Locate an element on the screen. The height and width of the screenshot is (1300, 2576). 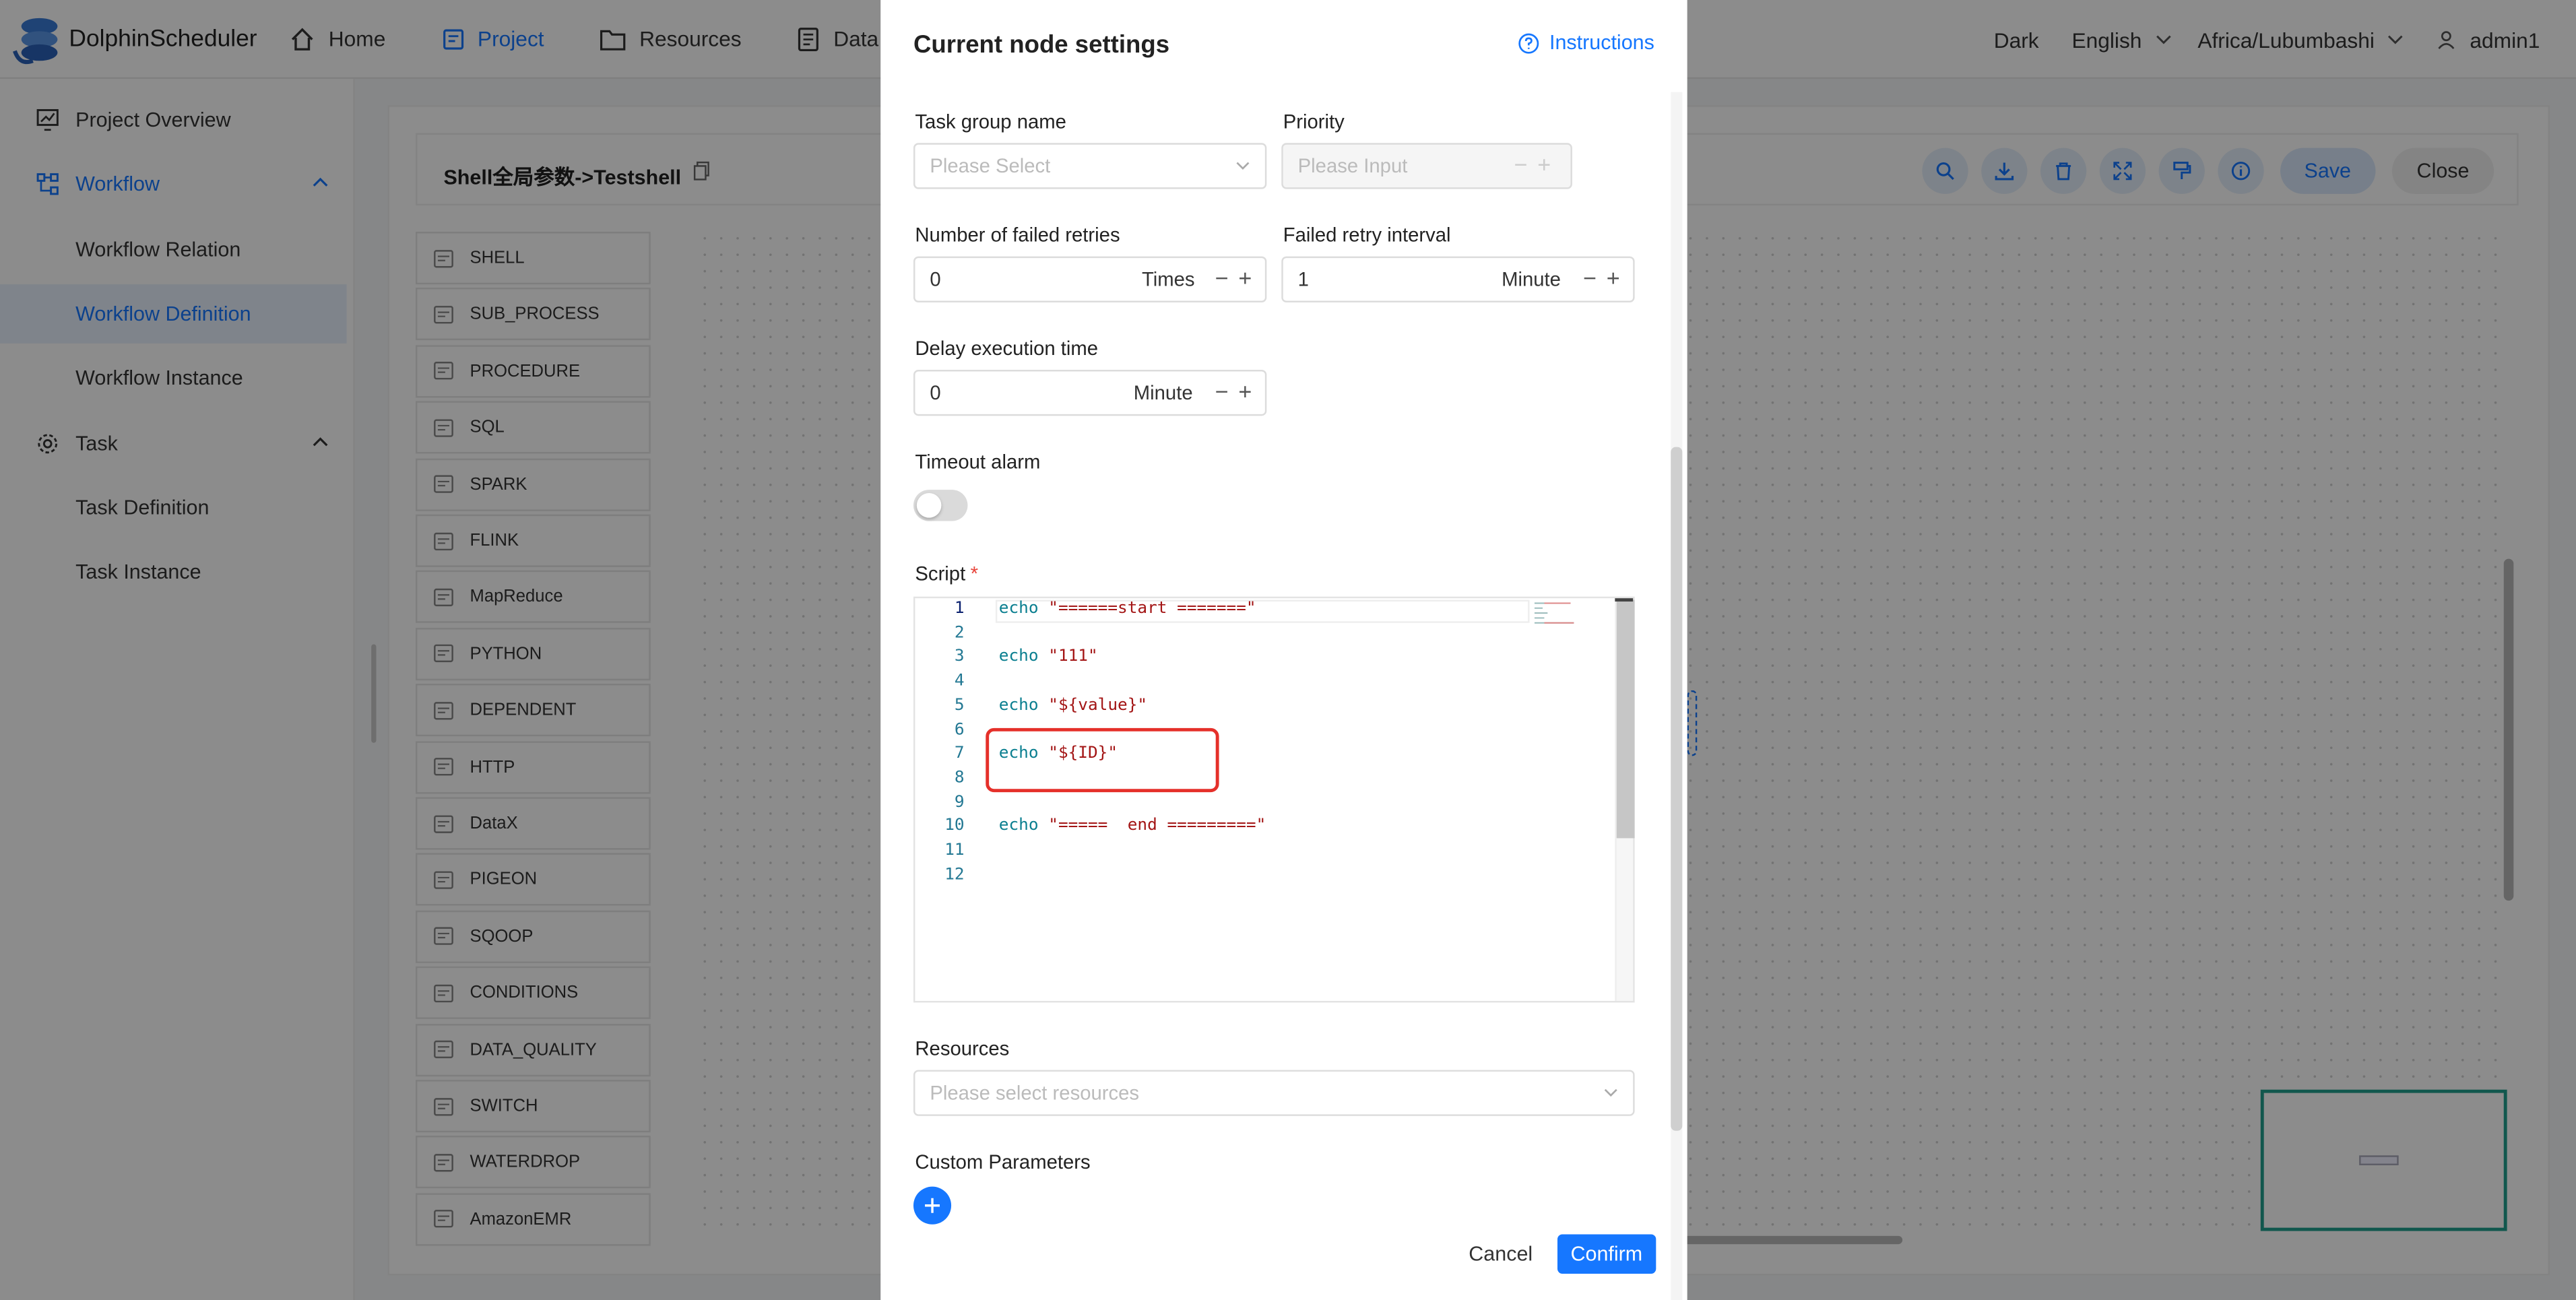
priority-label: Priority is located at coordinates (1314, 121).